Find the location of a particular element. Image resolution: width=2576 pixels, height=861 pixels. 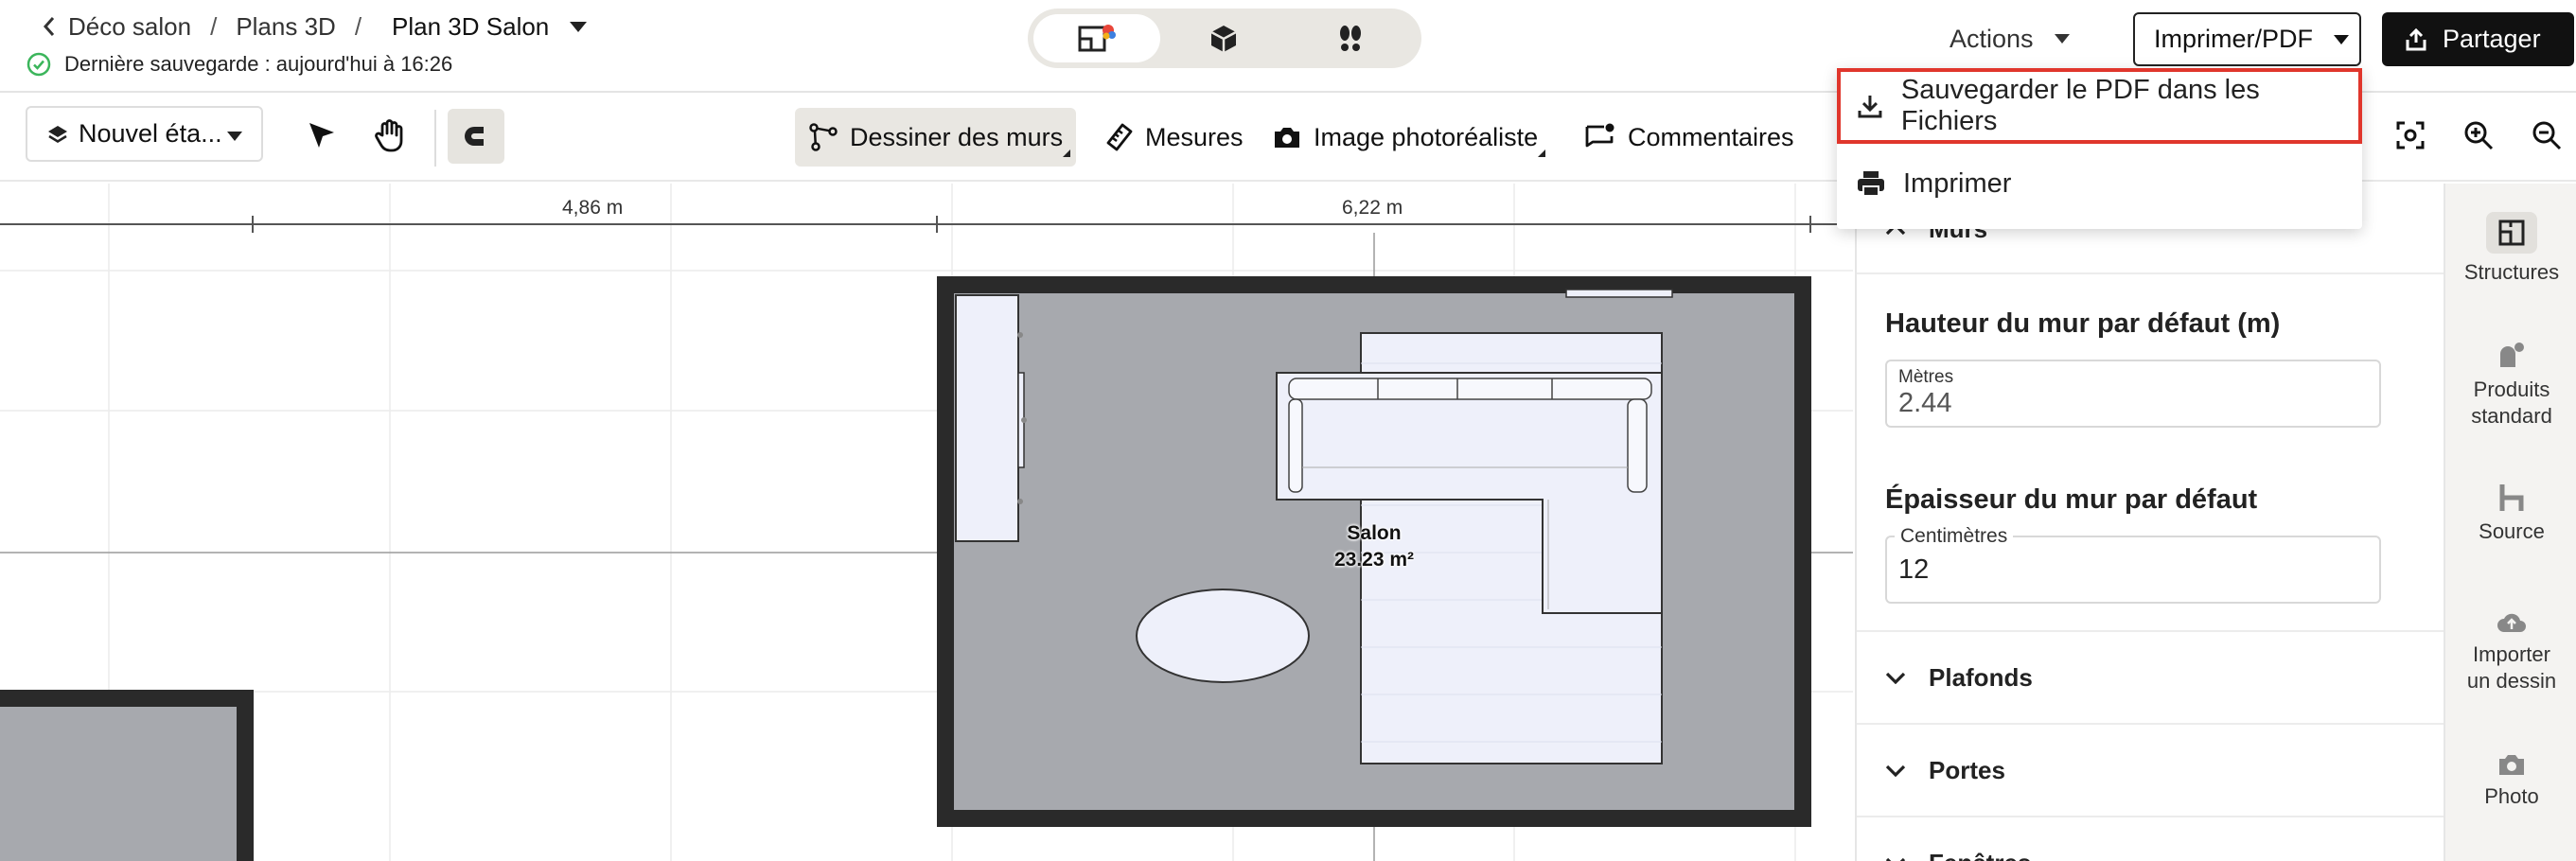

print-pdf-button: Imprimer/PDF is located at coordinates (2247, 39).